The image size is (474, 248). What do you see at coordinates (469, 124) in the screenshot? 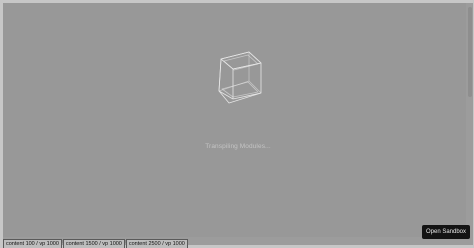
I see `vertical-scrollbar` at bounding box center [469, 124].